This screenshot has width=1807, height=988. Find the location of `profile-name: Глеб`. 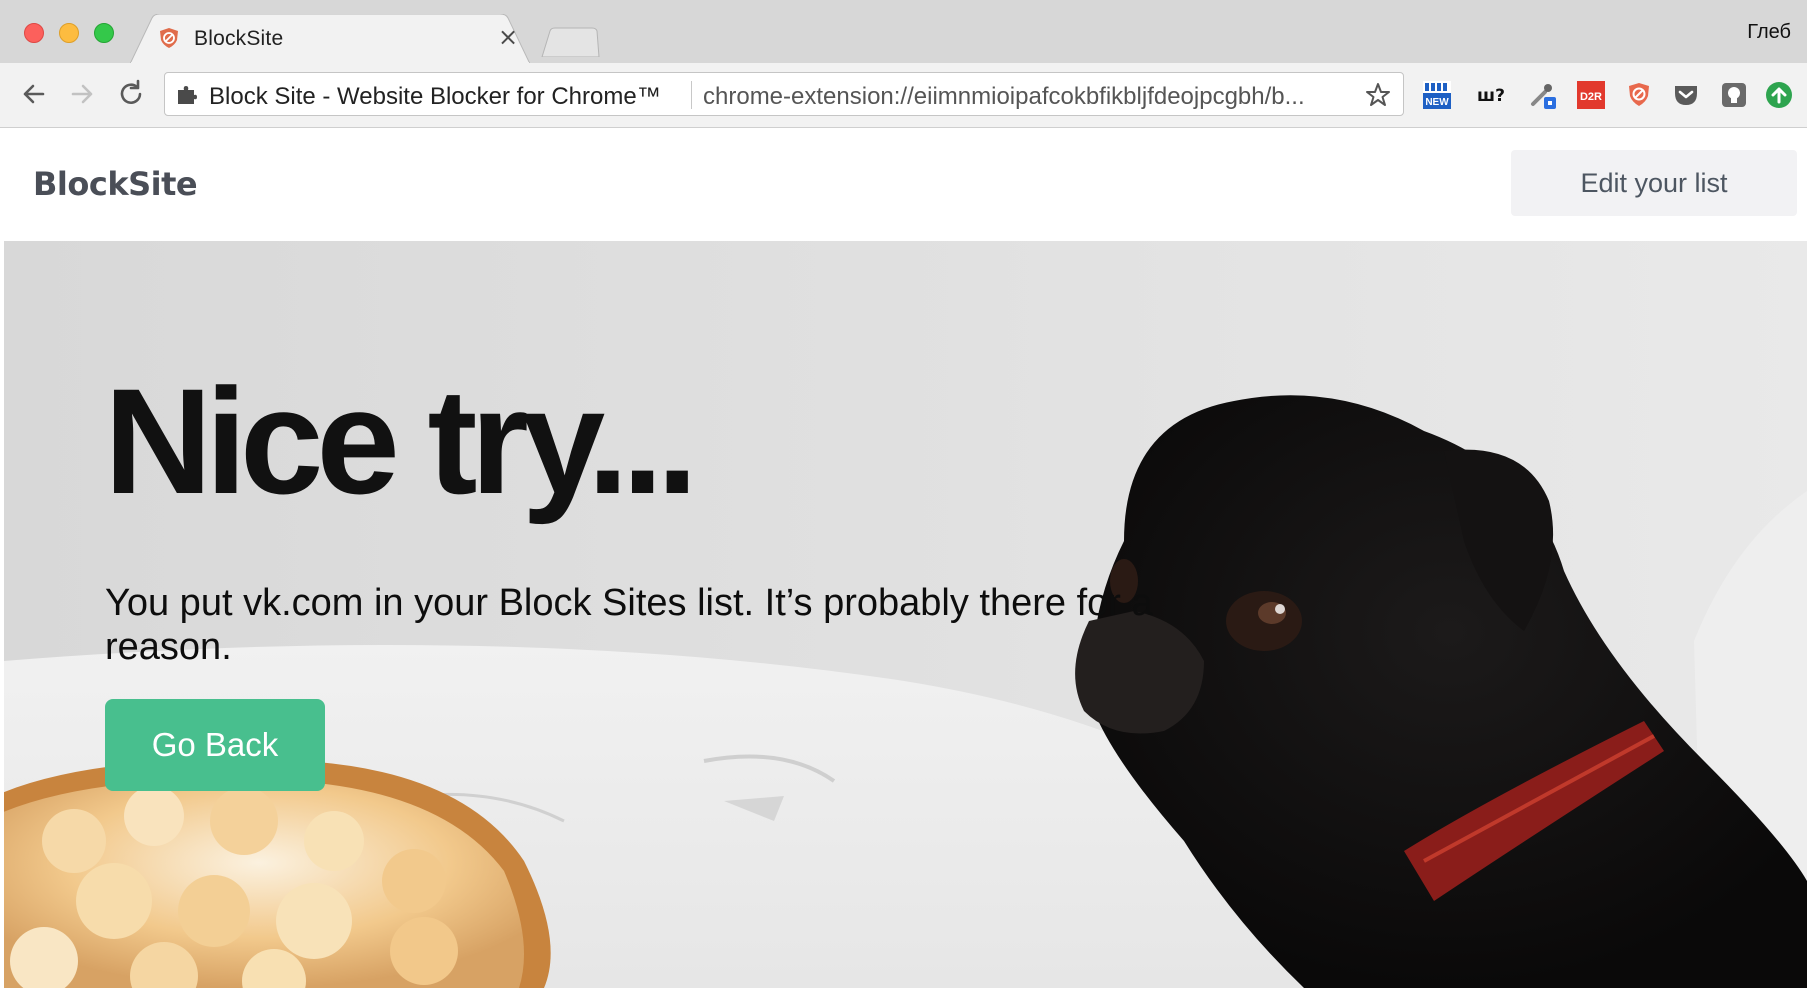

profile-name: Глеб is located at coordinates (1769, 32).